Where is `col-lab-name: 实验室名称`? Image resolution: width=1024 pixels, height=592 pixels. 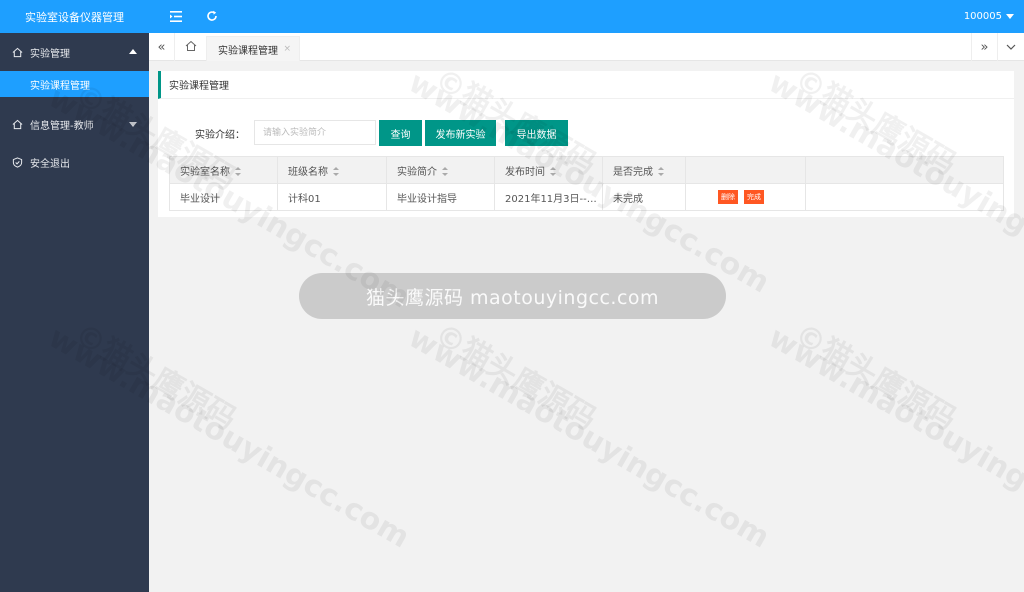
col-lab-name: 实验室名称 is located at coordinates (223, 170).